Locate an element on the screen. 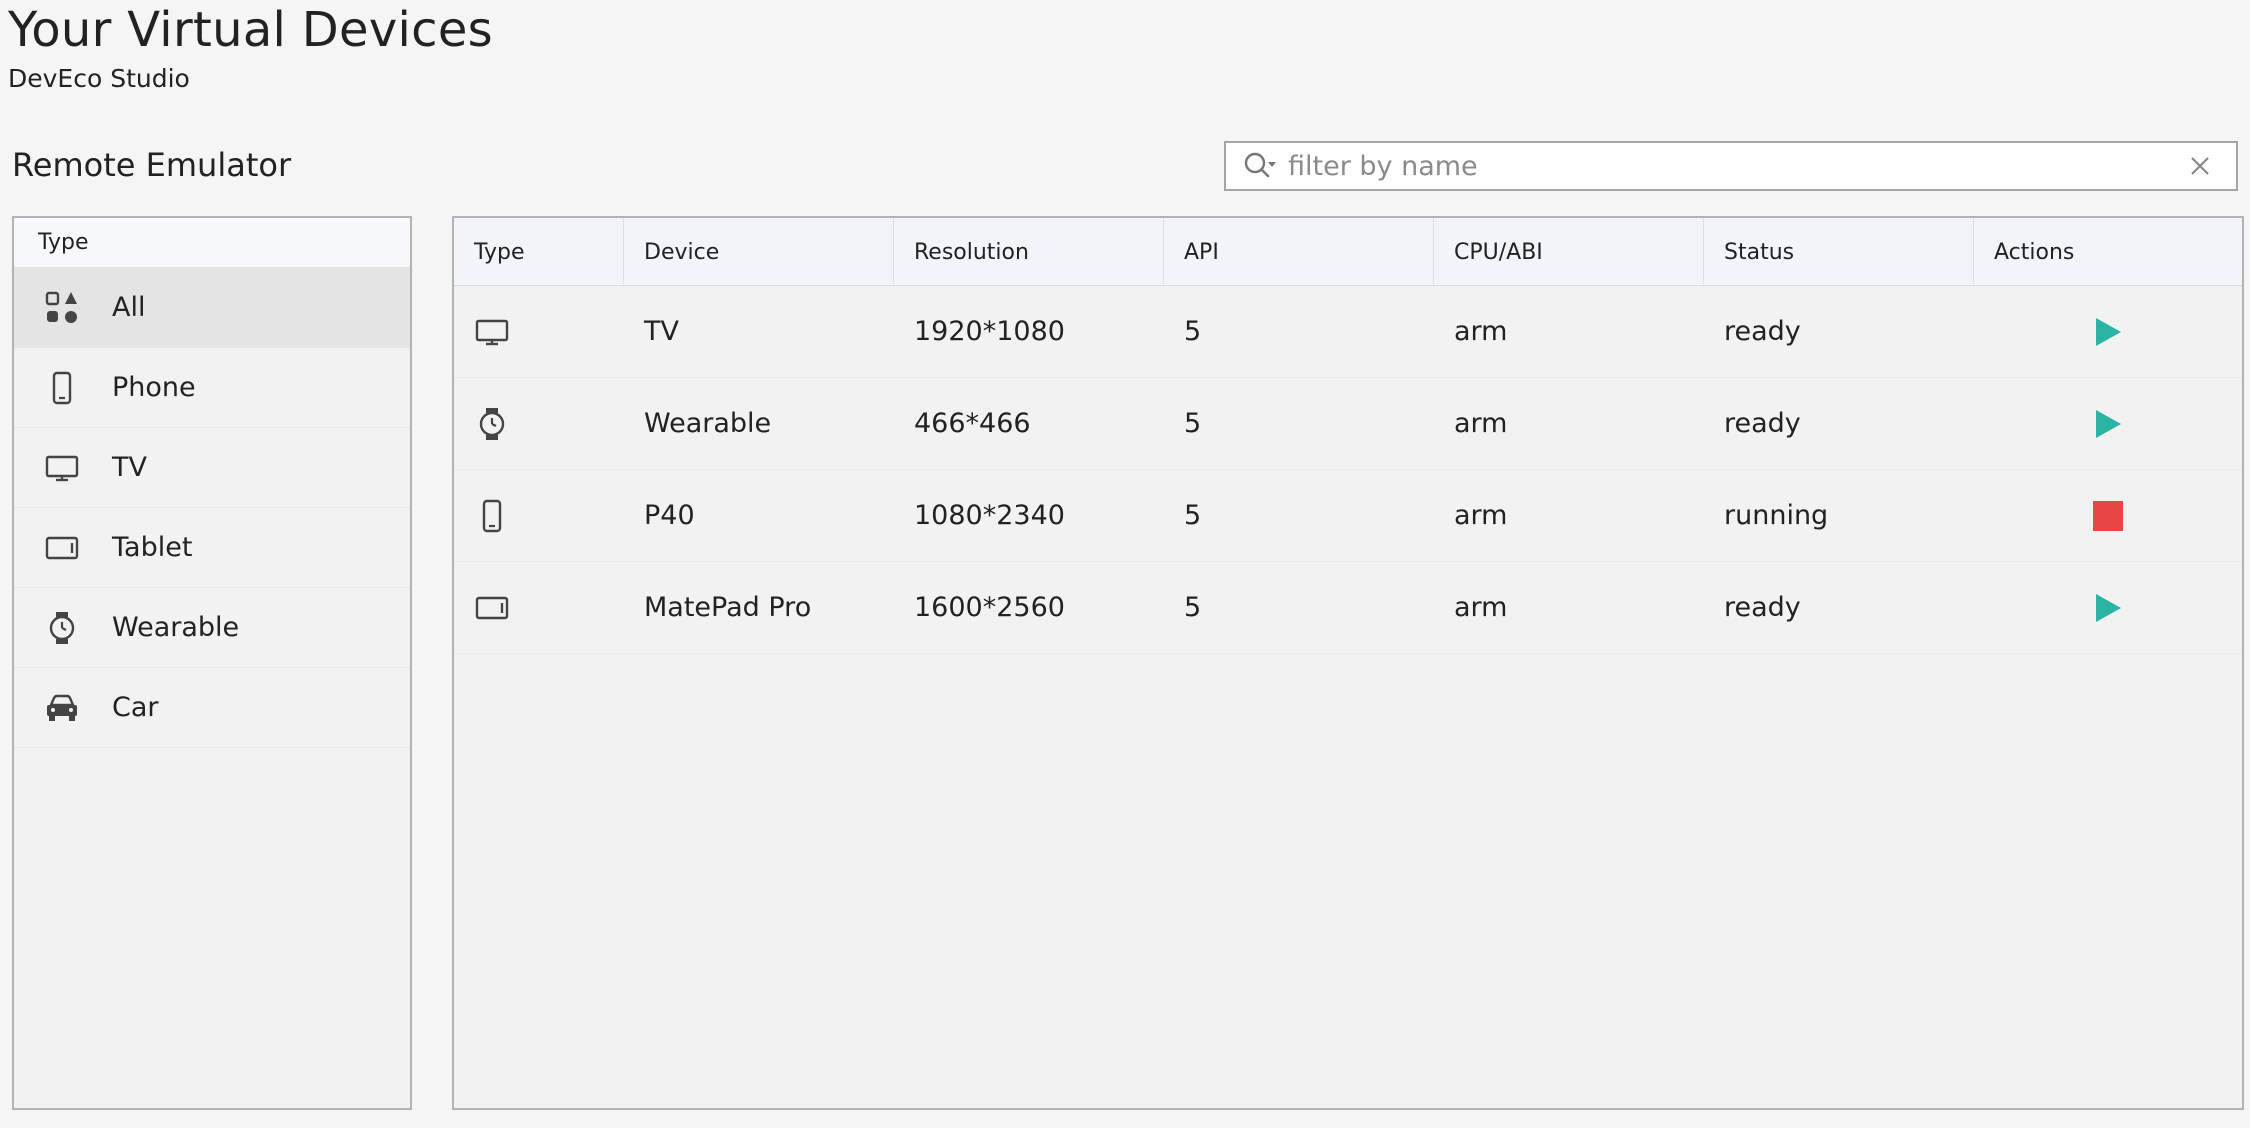 This screenshot has height=1128, width=2250. table-row: P40 1080*2340 5 arm running is located at coordinates (1348, 516).